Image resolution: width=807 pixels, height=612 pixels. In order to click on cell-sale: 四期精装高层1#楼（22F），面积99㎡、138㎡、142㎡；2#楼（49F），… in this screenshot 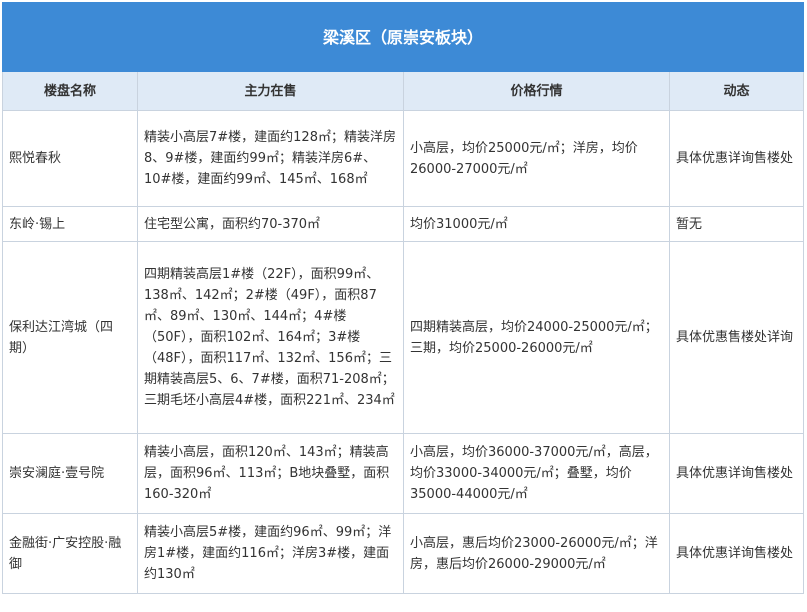, I will do `click(270, 337)`.